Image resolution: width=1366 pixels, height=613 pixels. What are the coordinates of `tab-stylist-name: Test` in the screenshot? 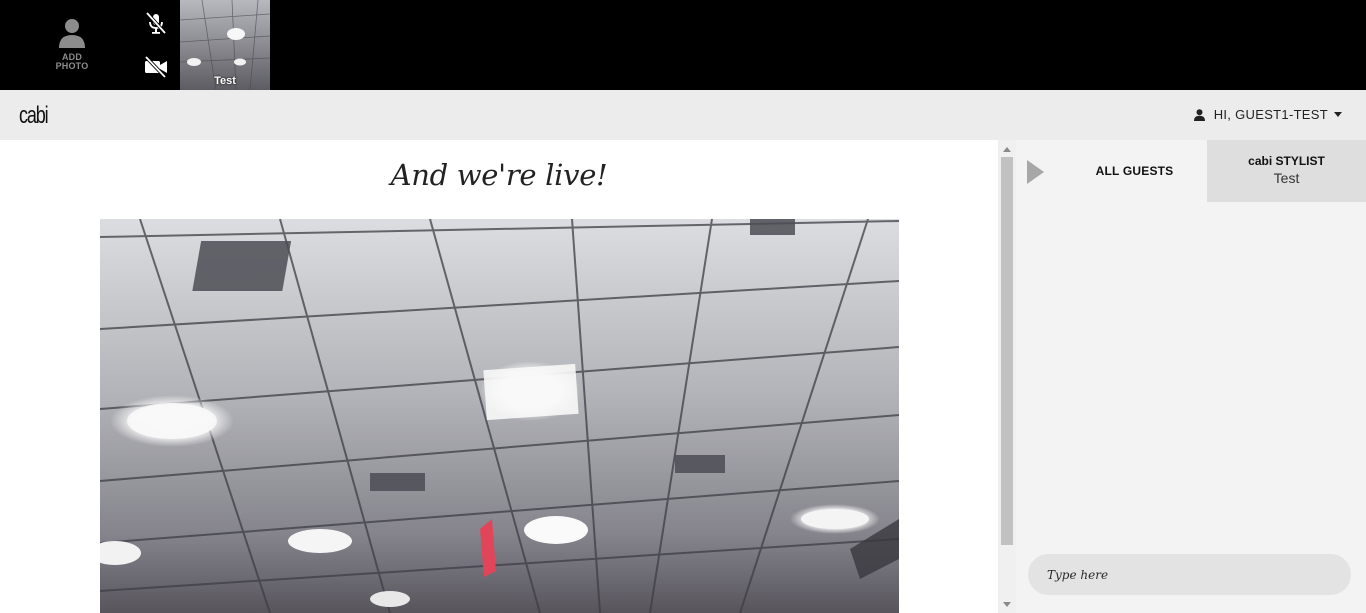 It's located at (1286, 178).